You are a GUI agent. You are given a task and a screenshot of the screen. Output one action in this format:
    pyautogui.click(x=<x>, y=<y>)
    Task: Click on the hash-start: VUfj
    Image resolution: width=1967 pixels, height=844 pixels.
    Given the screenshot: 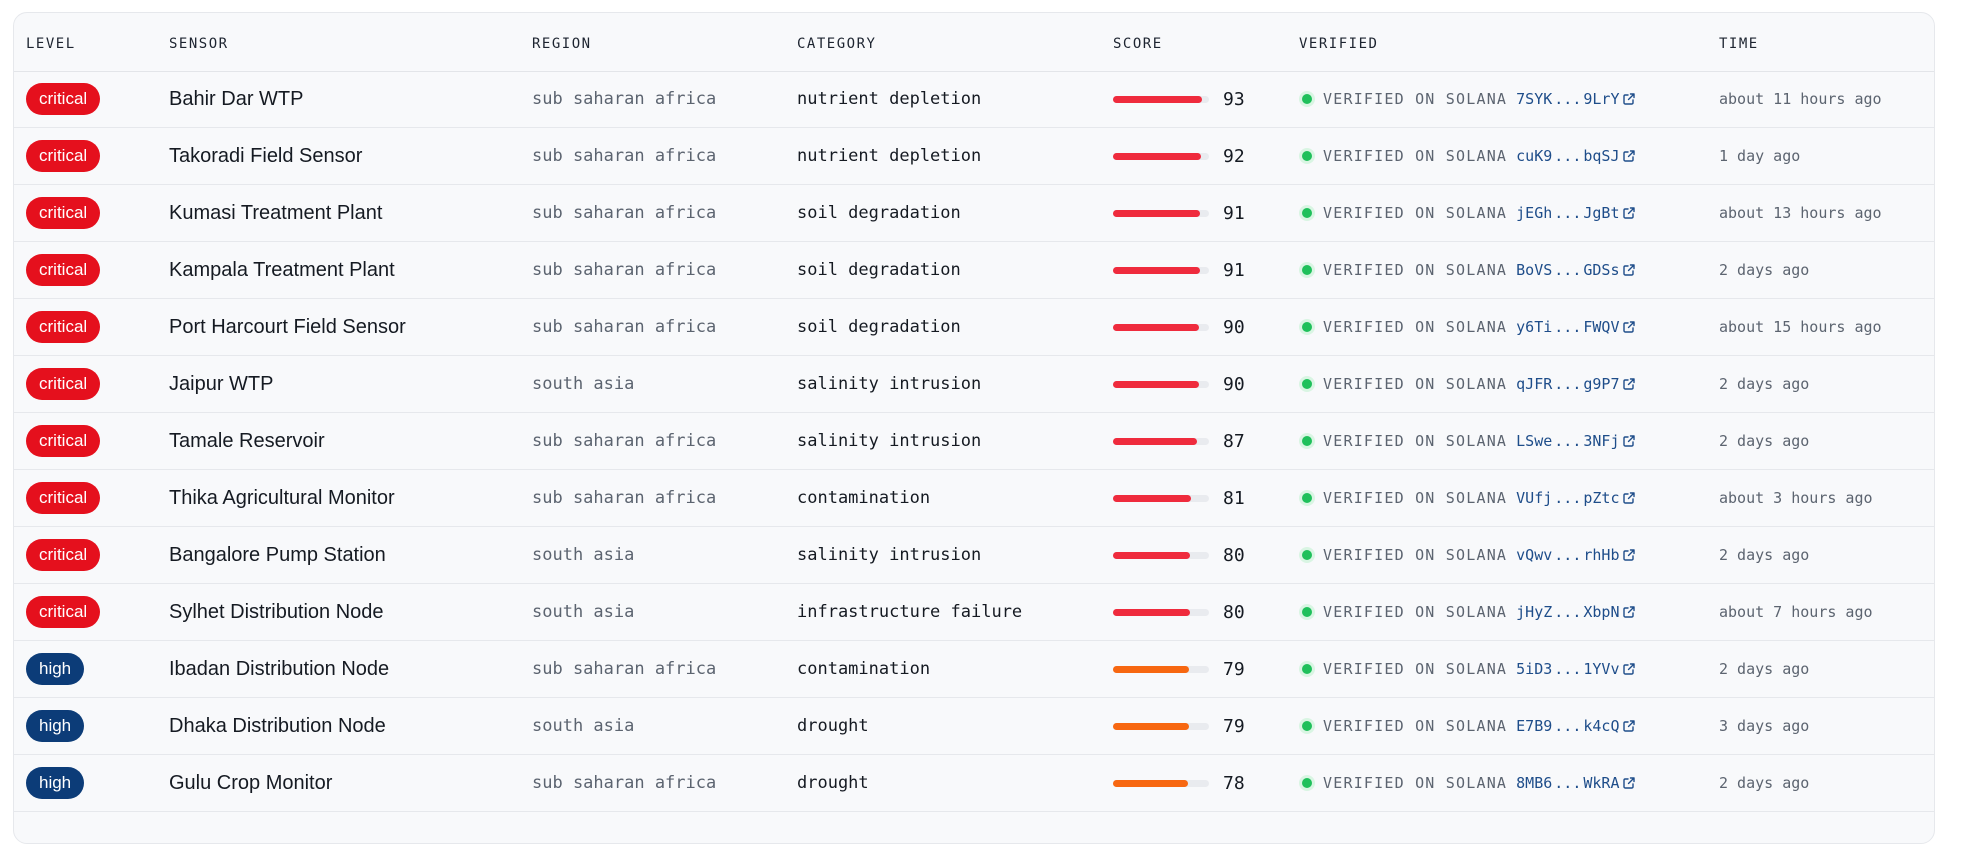 What is the action you would take?
    pyautogui.click(x=1534, y=498)
    